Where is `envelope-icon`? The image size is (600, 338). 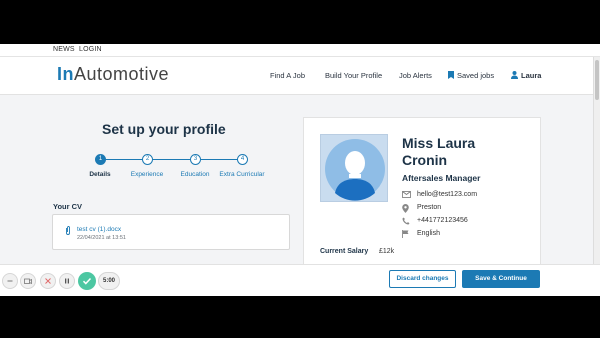 envelope-icon is located at coordinates (406, 194).